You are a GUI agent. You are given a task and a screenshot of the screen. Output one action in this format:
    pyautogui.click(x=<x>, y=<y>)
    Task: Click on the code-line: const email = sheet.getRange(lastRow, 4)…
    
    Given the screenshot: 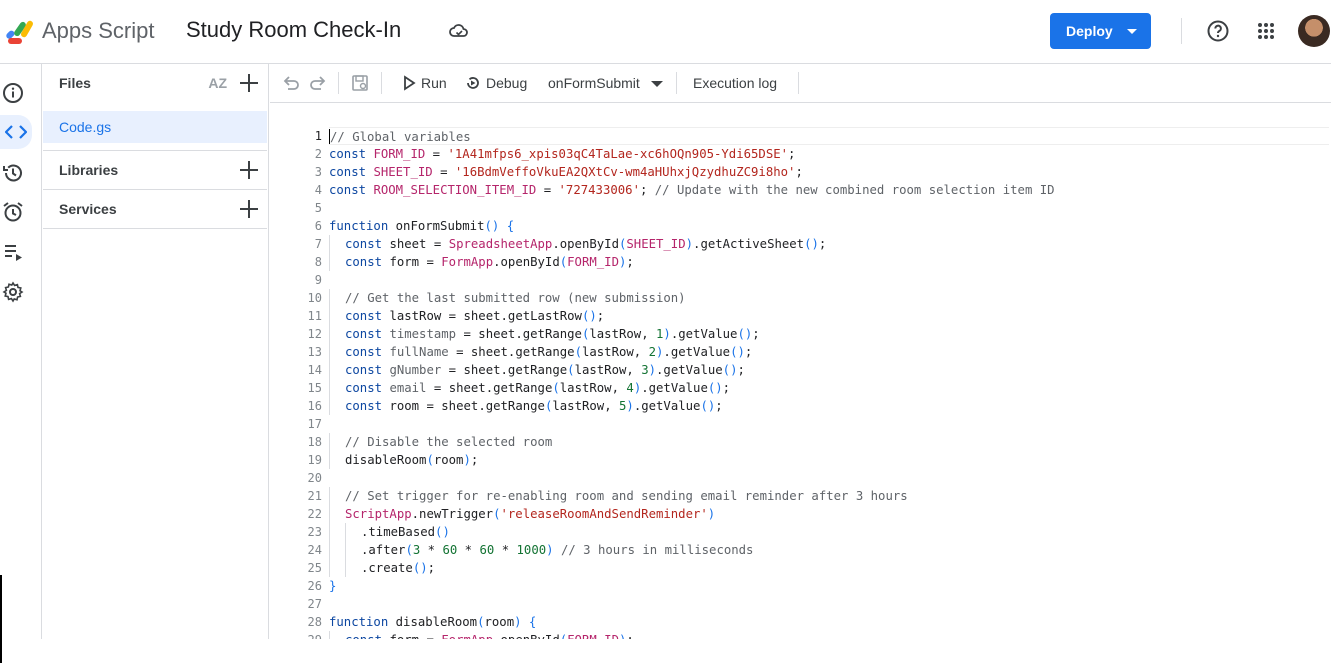 What is the action you would take?
    pyautogui.click(x=829, y=388)
    